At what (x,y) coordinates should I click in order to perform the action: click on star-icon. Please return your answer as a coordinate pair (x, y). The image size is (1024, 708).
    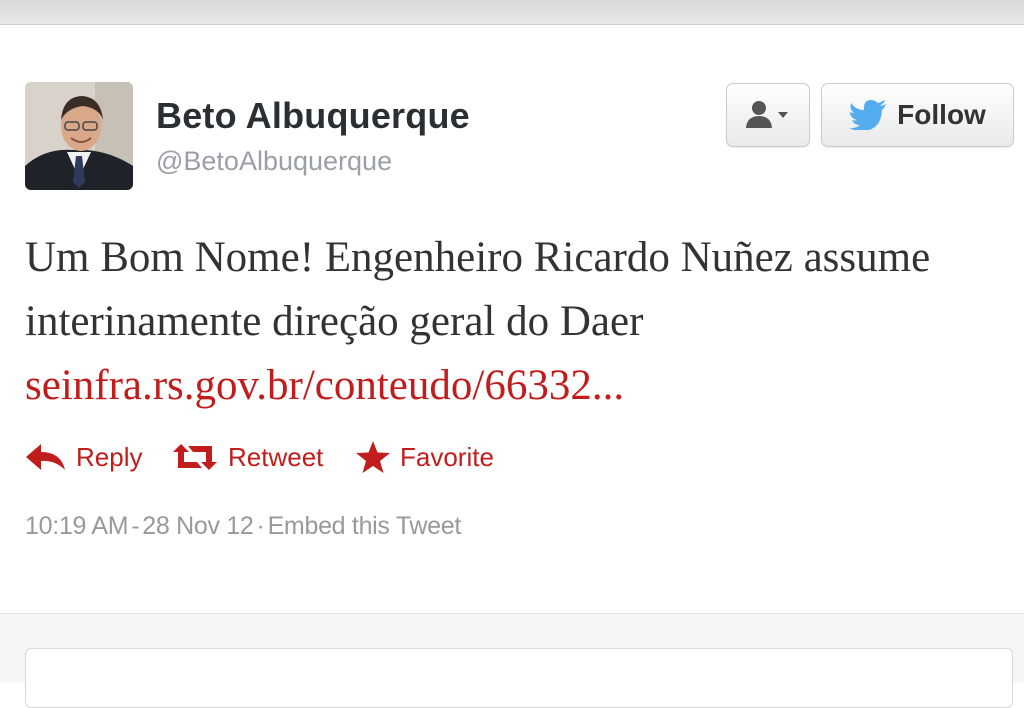
    Looking at the image, I should click on (373, 457).